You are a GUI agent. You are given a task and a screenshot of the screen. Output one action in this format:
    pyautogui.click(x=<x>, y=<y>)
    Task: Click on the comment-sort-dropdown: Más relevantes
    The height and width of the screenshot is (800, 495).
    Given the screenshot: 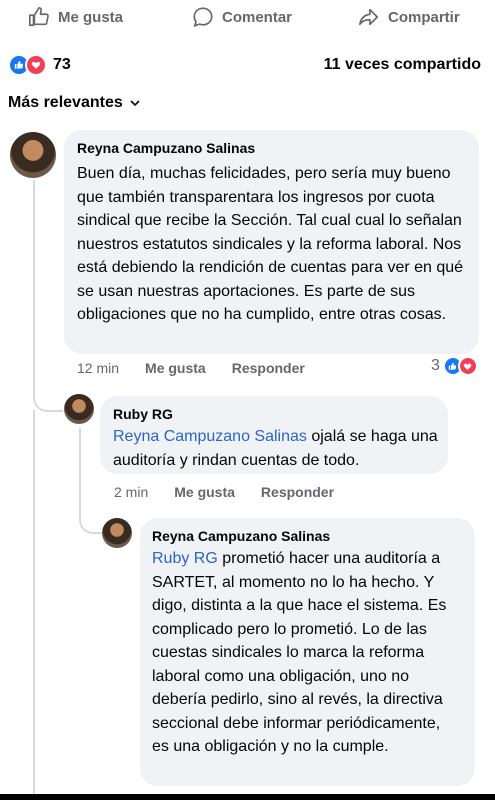 What is the action you would take?
    pyautogui.click(x=74, y=103)
    